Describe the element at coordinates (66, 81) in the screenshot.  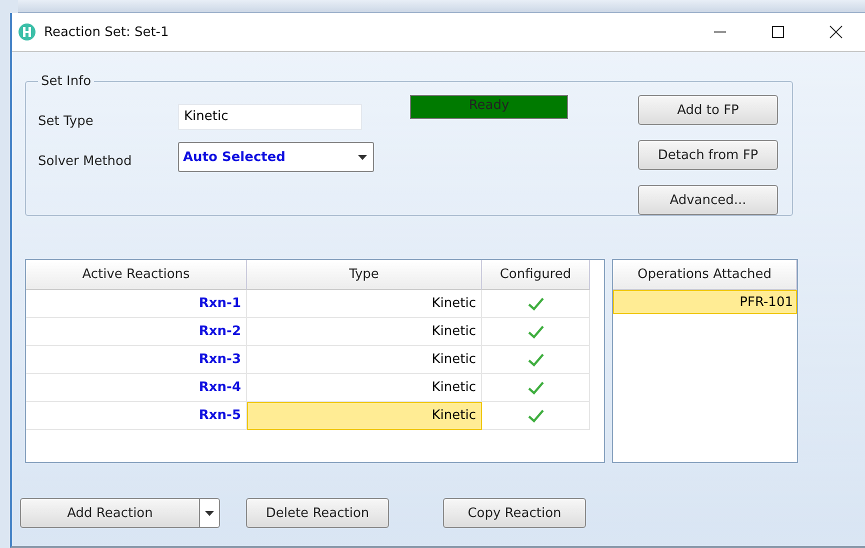
I see `group-legend: Set Info` at that location.